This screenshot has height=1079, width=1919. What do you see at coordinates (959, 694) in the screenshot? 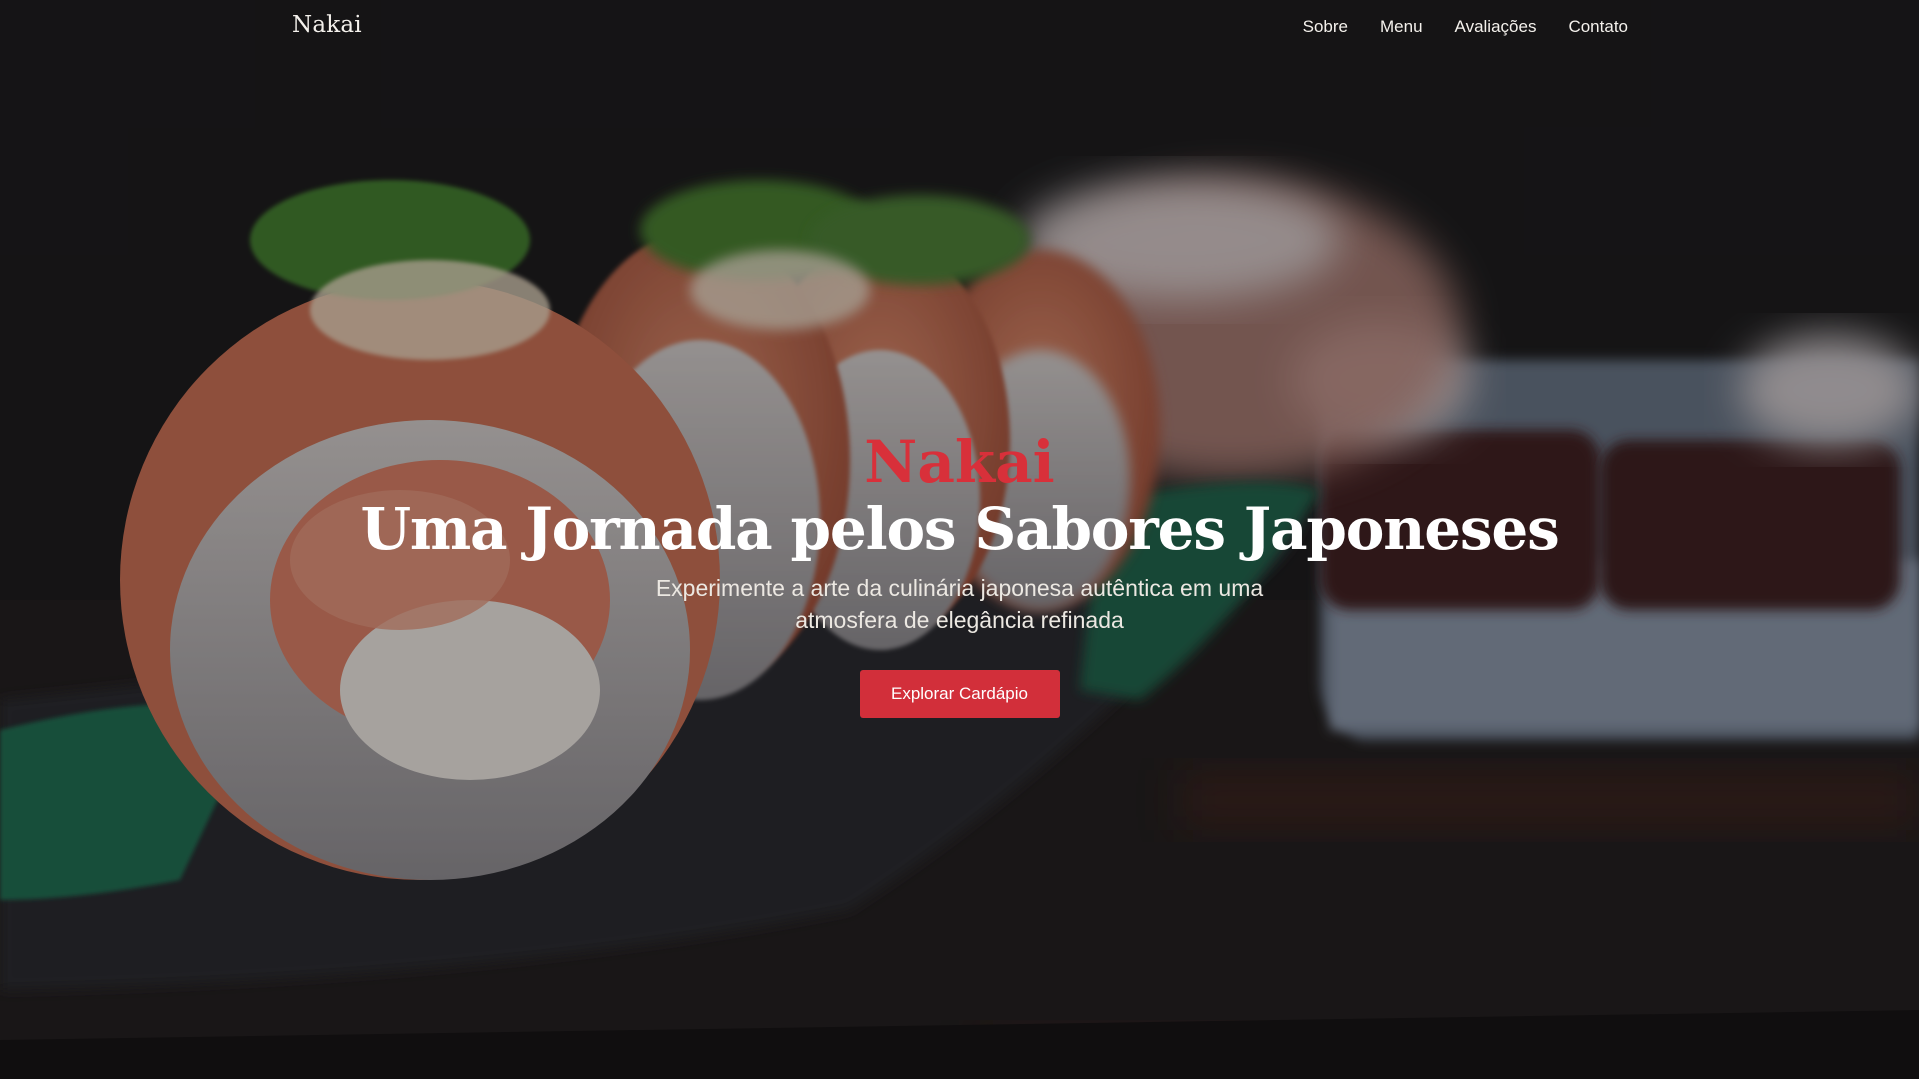
I see `explore-menu-button: Explorar Cardápio` at bounding box center [959, 694].